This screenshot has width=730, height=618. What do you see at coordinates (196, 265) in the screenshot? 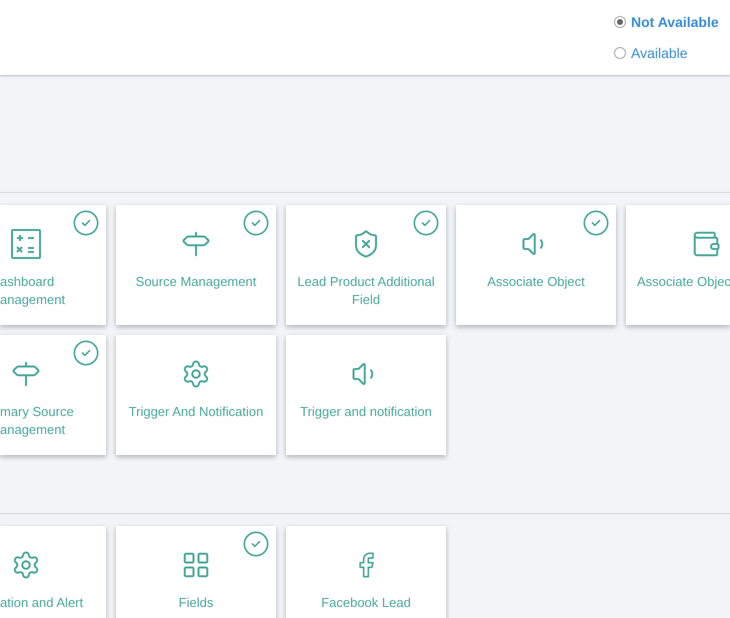
I see `module-card: Source Management` at bounding box center [196, 265].